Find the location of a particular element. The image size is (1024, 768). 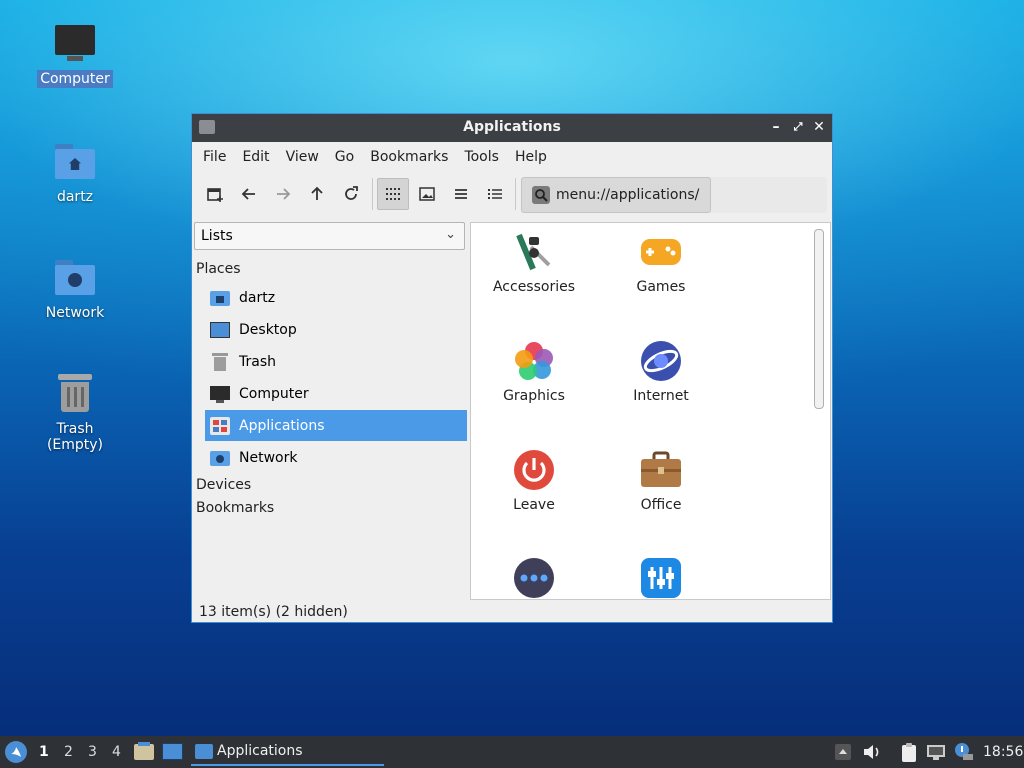

menu-edit: Edit is located at coordinates (255, 157).